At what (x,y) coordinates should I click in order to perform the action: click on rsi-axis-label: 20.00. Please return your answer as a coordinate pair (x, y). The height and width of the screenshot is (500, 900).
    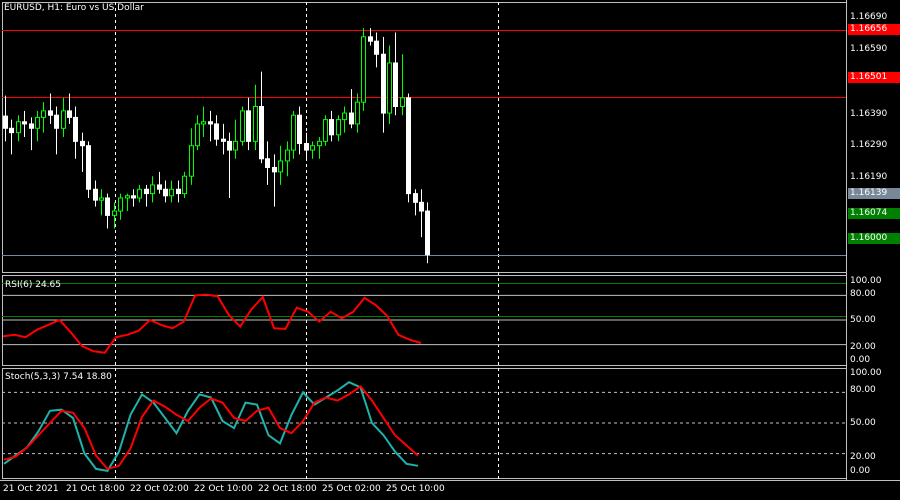
    Looking at the image, I should click on (863, 347).